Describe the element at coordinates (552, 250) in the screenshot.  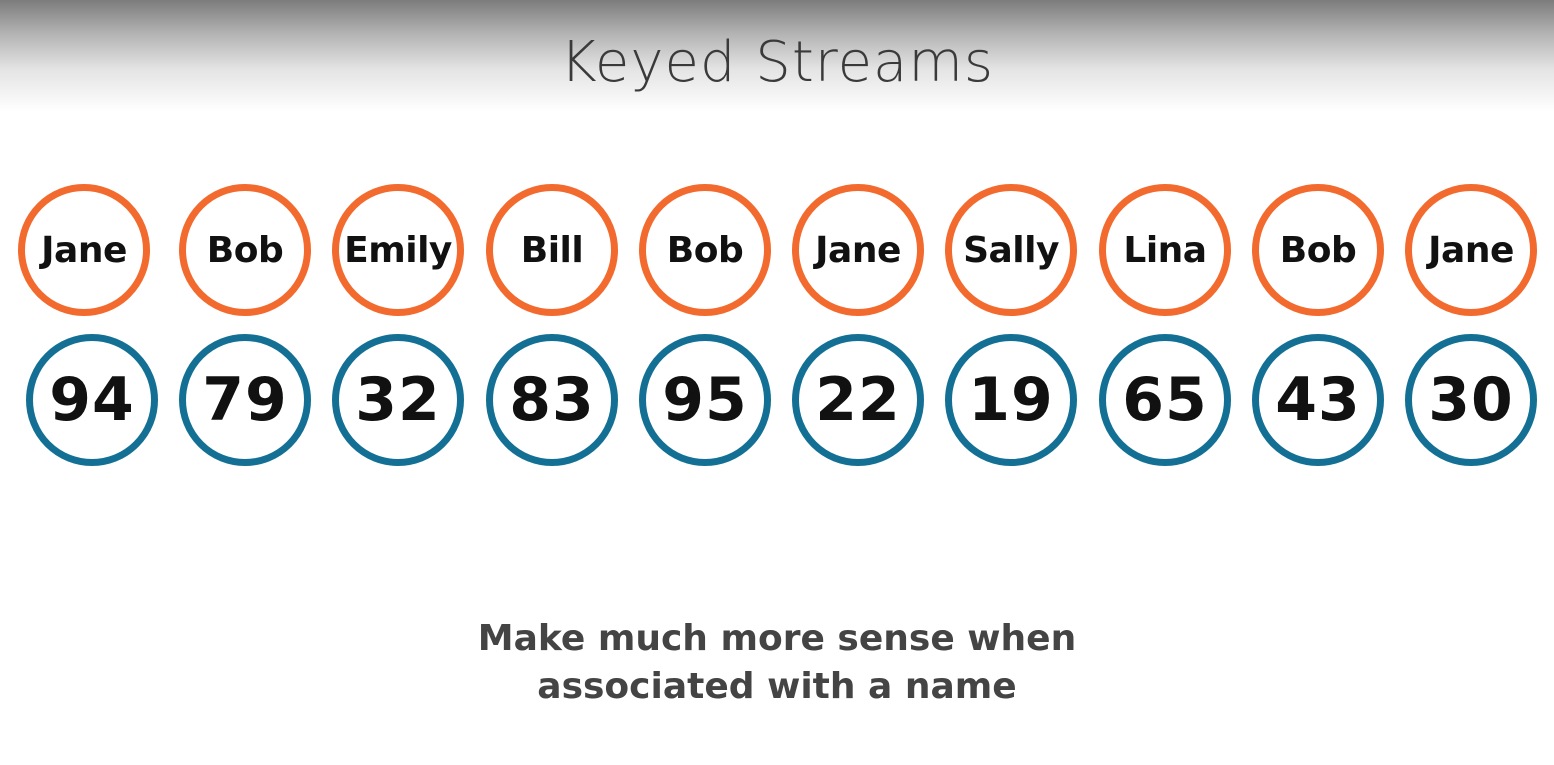
I see `name-key-bubble: Bill` at that location.